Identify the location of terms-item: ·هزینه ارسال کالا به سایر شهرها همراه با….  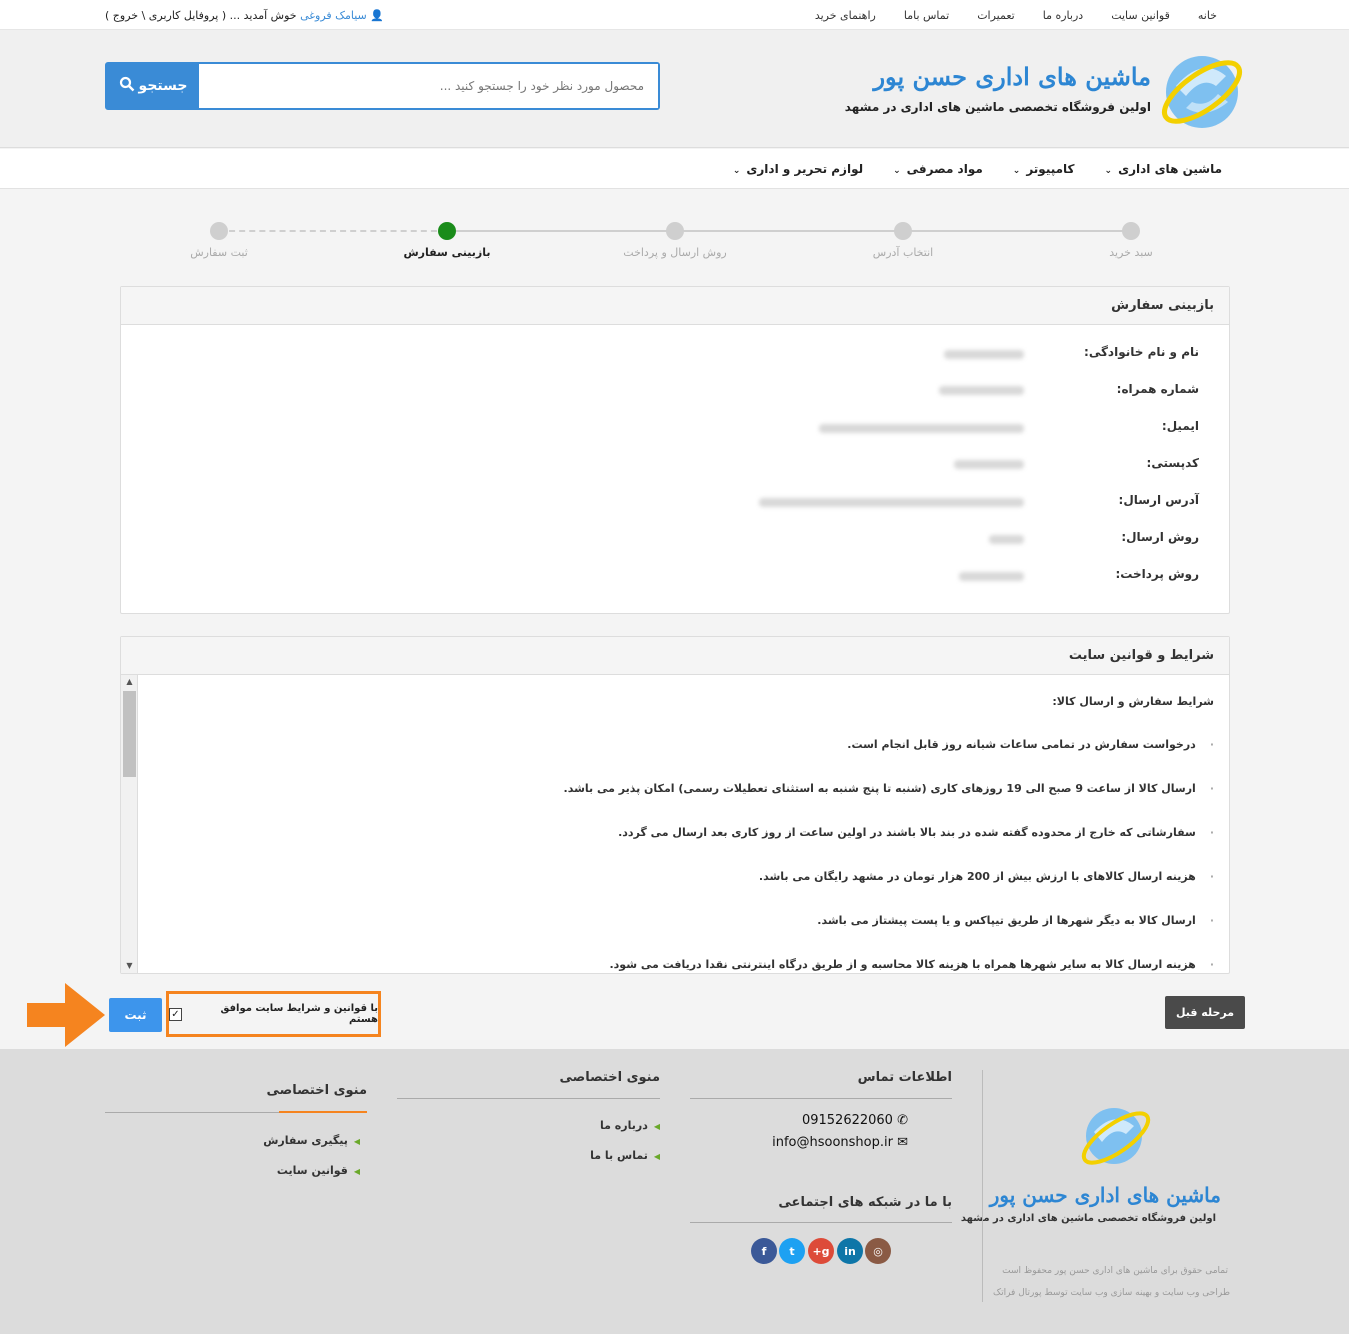
(911, 964).